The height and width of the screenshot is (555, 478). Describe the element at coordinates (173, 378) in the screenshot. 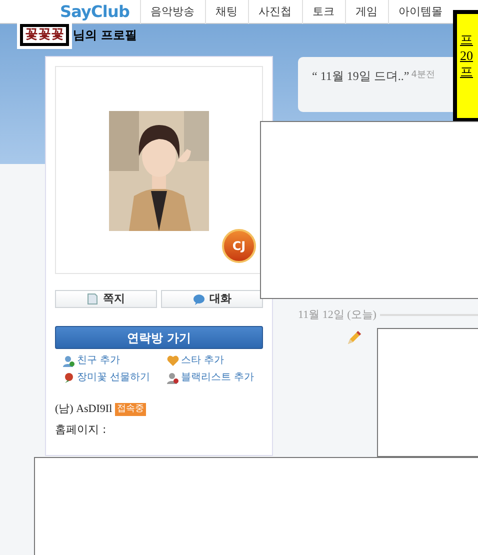

I see `person-block-icon` at that location.